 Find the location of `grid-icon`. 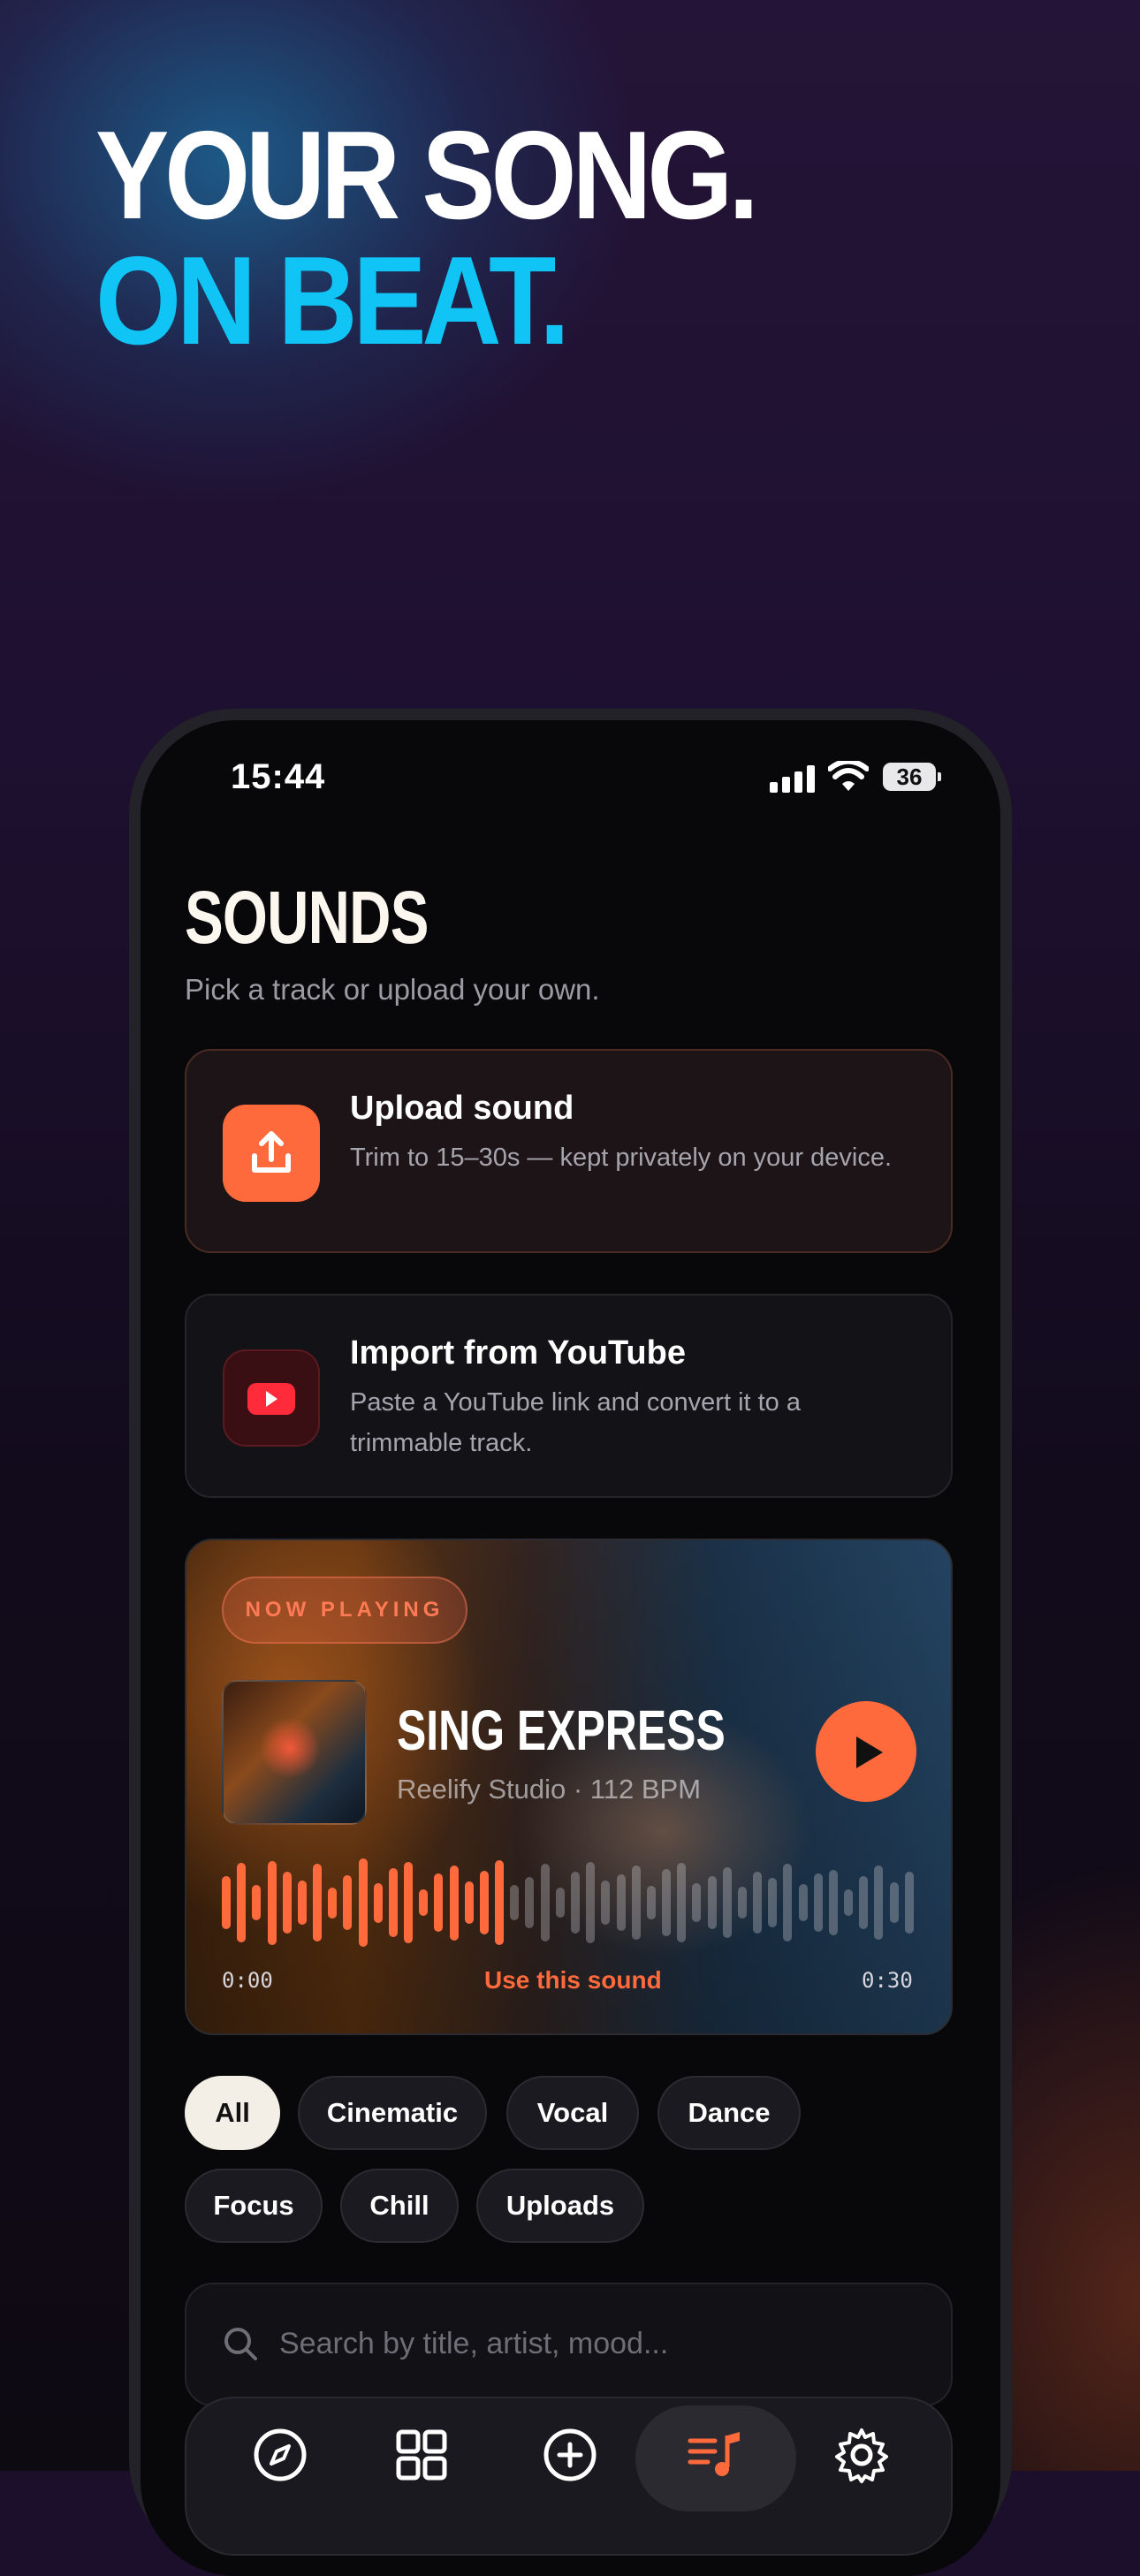

grid-icon is located at coordinates (421, 2455).